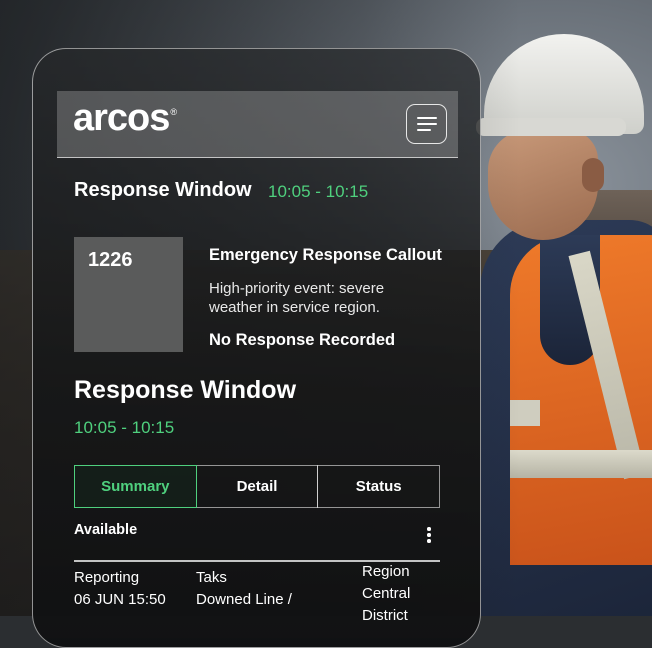 This screenshot has width=652, height=648. I want to click on event-id-badge: 1226, so click(128, 294).